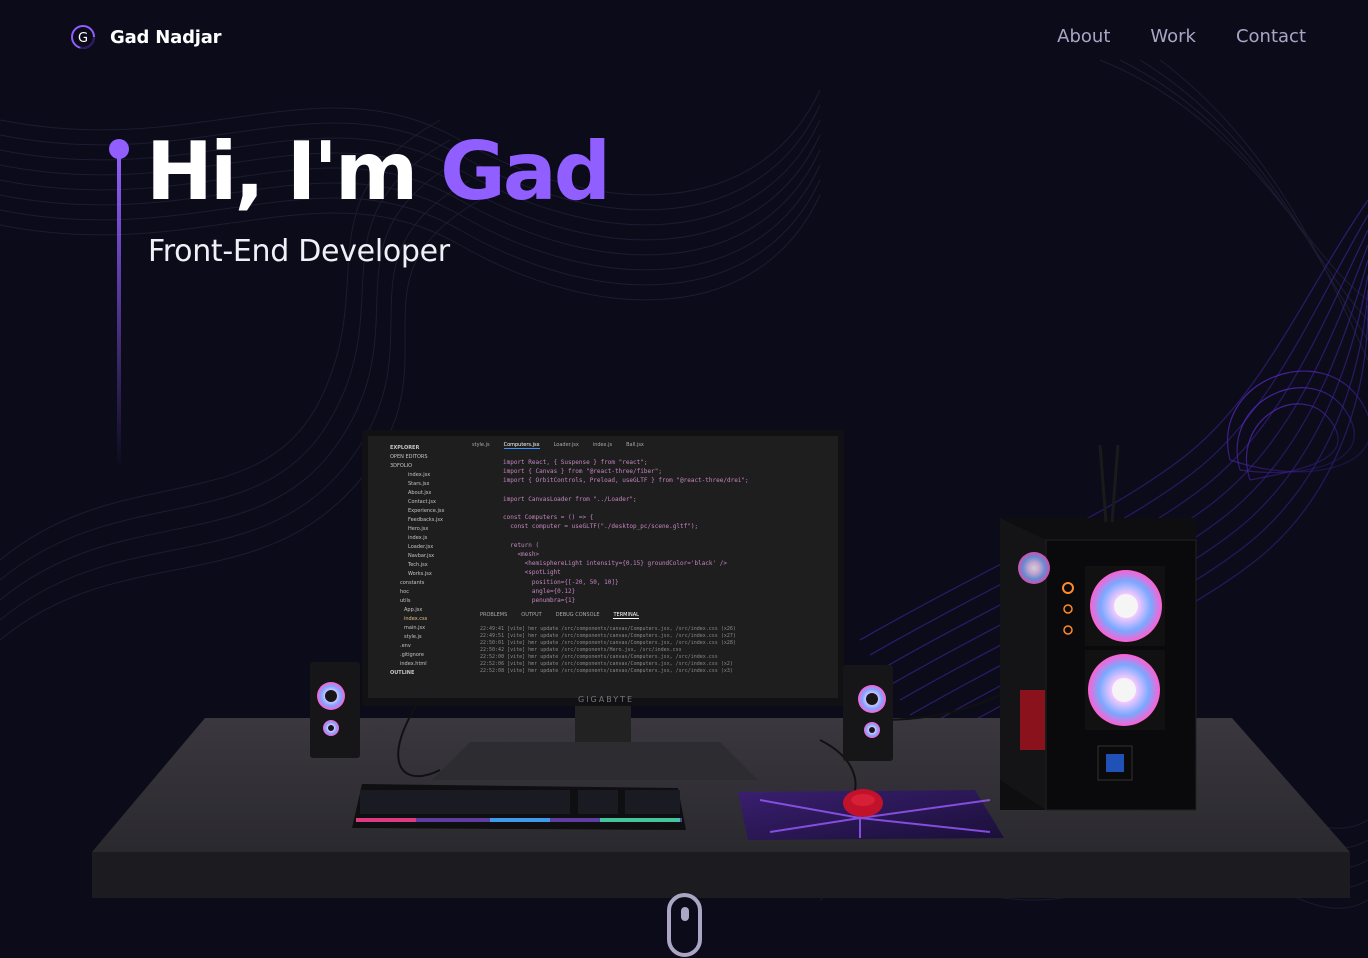  Describe the element at coordinates (429, 583) in the screenshot. I see `explorer-item: constants` at that location.